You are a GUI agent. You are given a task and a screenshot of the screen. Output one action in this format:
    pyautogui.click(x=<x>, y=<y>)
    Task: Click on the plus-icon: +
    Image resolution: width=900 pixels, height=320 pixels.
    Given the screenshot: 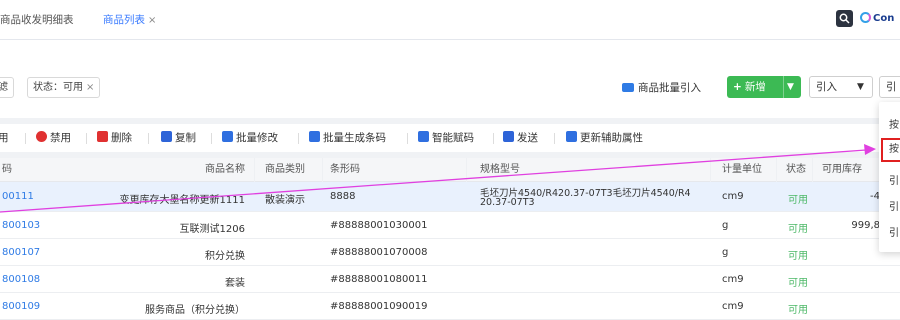 What is the action you would take?
    pyautogui.click(x=737, y=87)
    